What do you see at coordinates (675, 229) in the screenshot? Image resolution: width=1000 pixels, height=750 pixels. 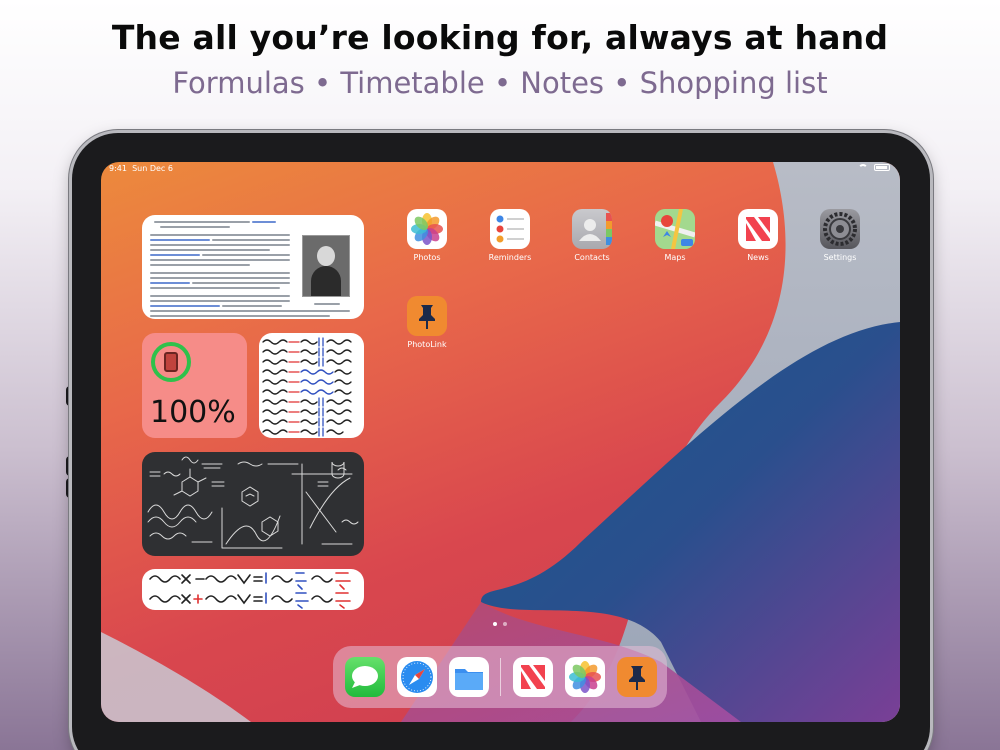 I see `maps-icon` at bounding box center [675, 229].